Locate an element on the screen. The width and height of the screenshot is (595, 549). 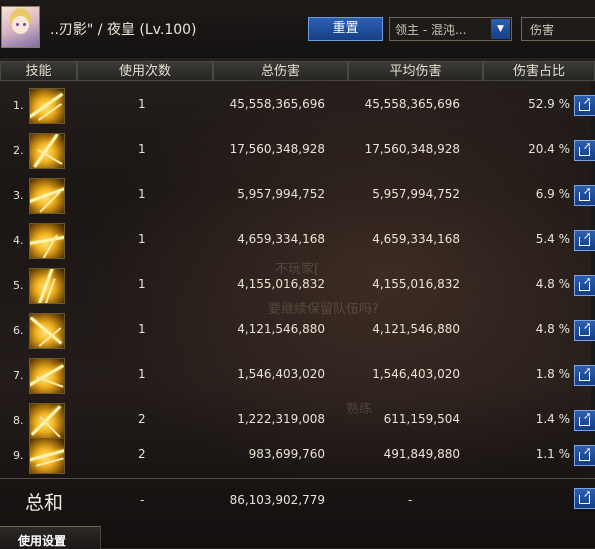
character-name: ..刃影" / 夜皇 (Lv.100) is located at coordinates (123, 30).